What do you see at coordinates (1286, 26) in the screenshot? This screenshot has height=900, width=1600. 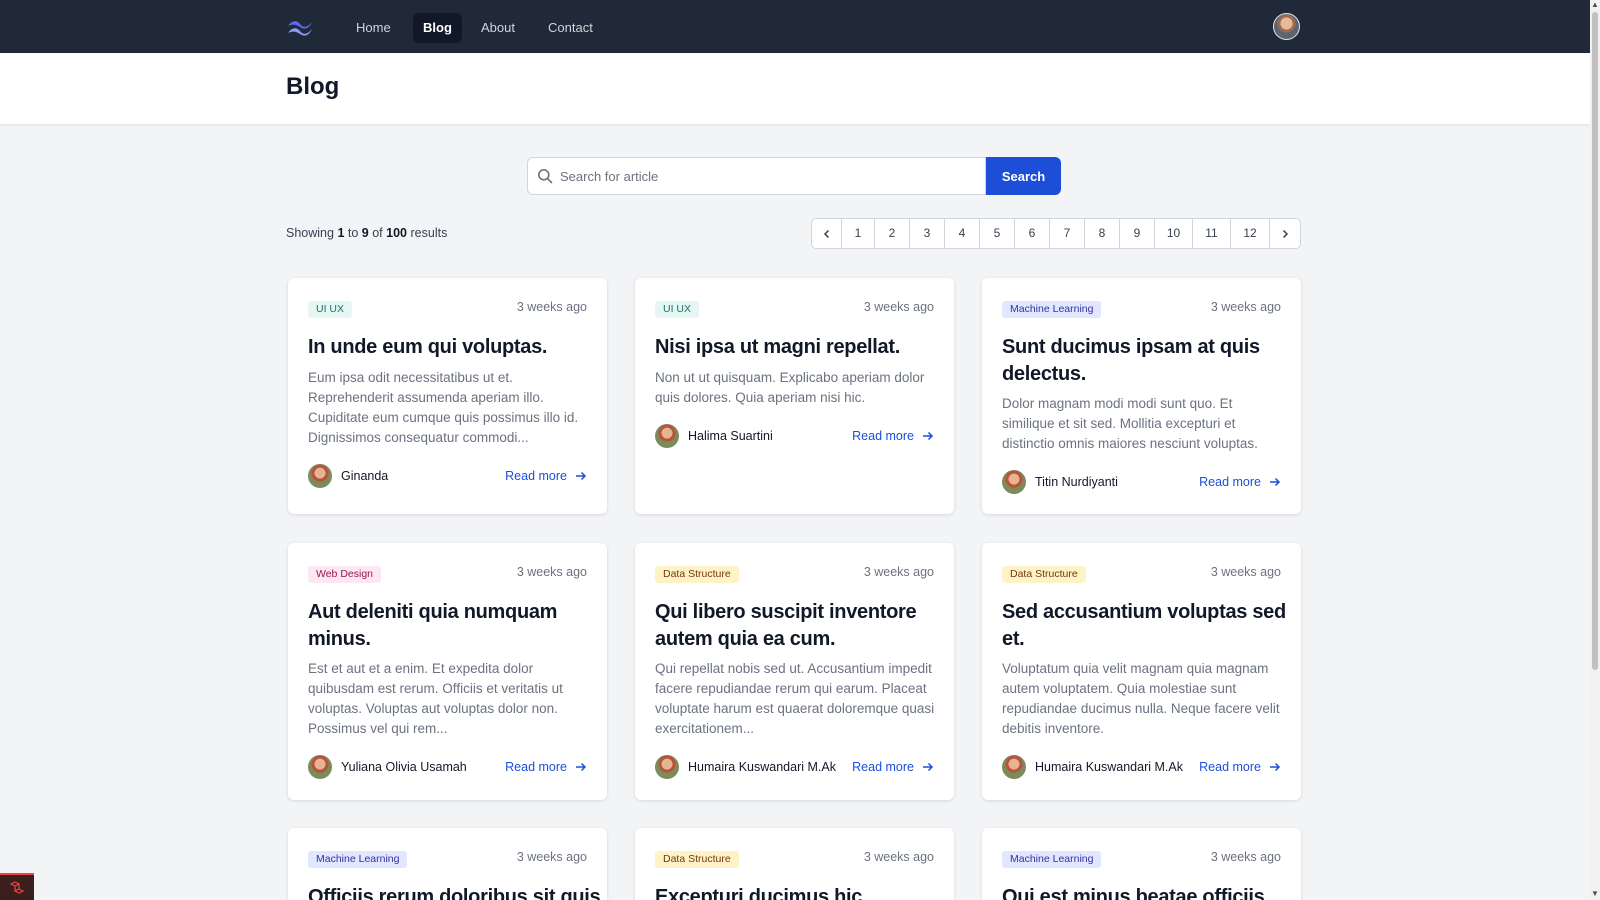 I see `user-avatar-icon` at bounding box center [1286, 26].